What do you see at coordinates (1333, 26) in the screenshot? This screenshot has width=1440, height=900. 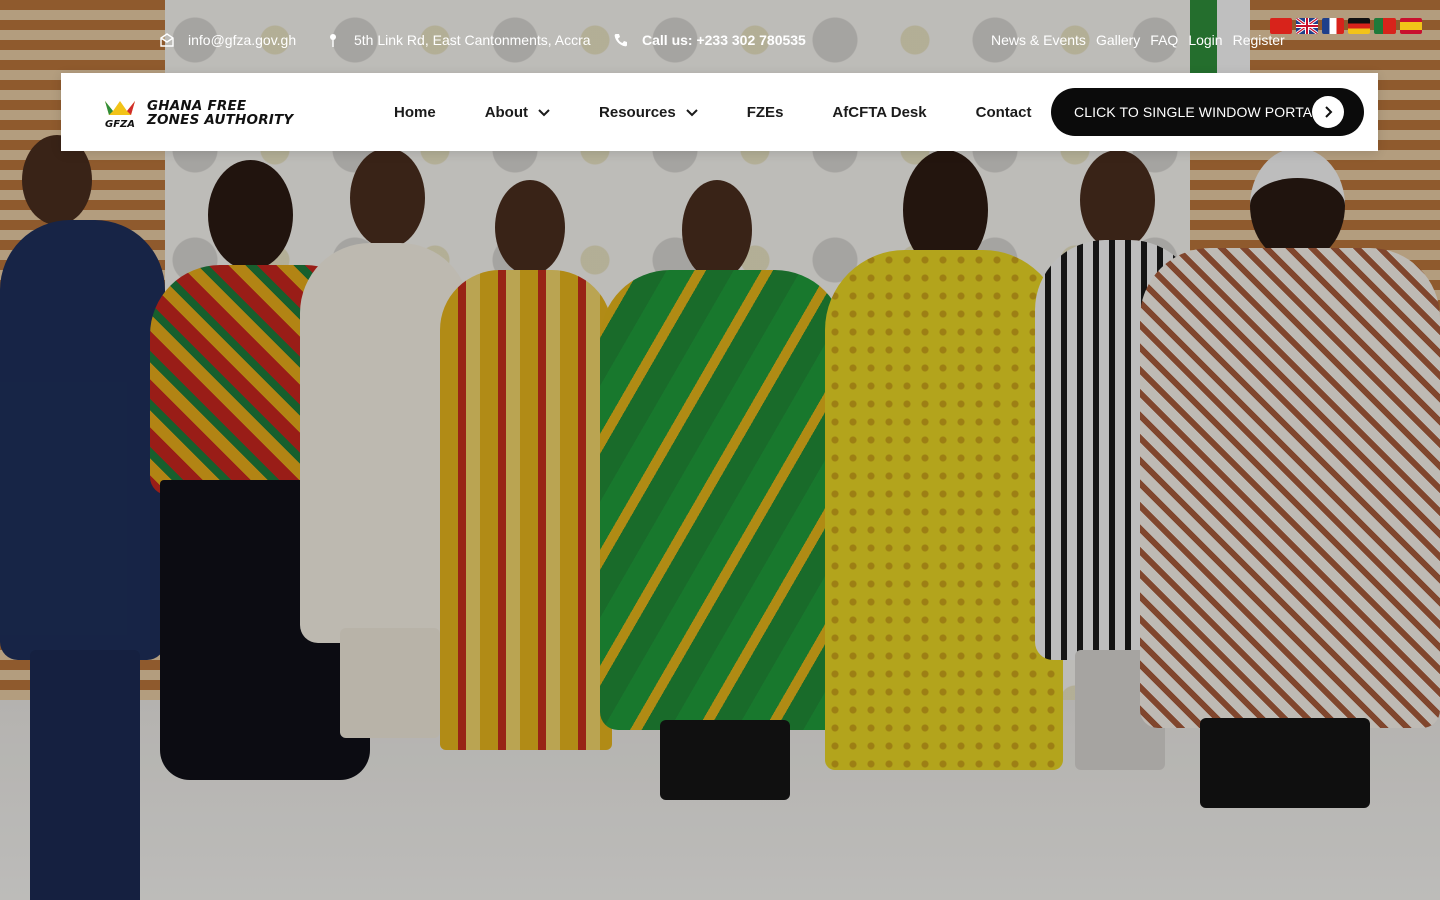 I see `france-flag` at bounding box center [1333, 26].